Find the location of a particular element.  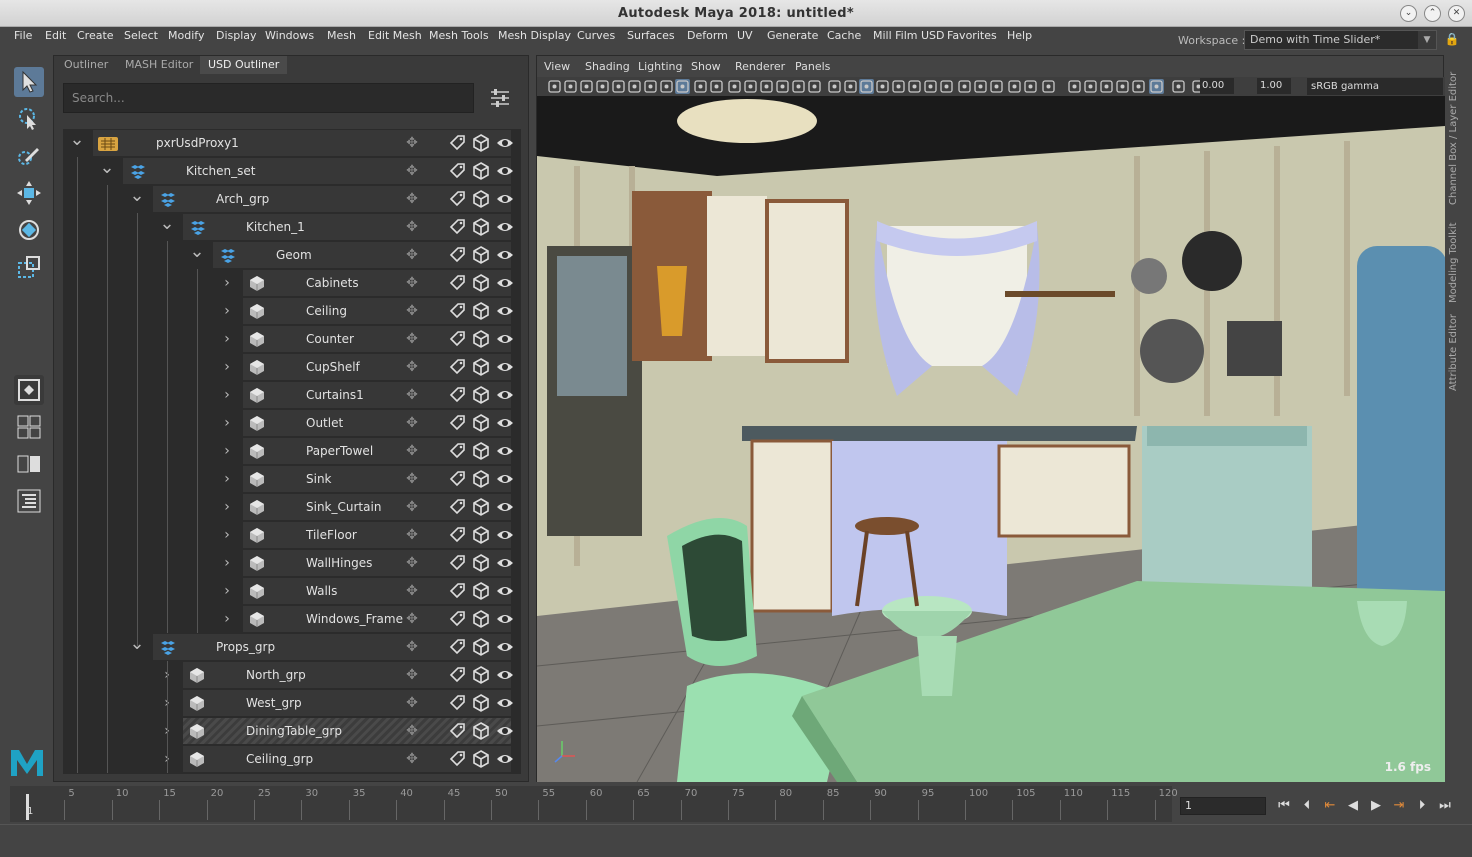

paint-select-tool-button is located at coordinates (29, 156).